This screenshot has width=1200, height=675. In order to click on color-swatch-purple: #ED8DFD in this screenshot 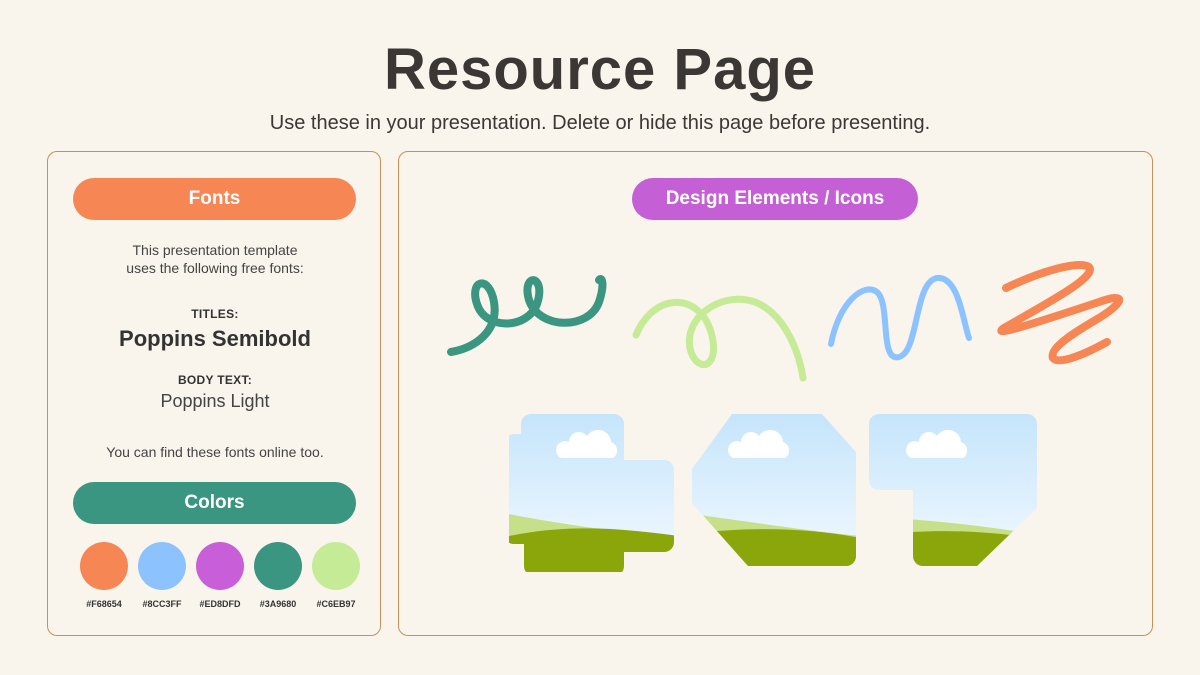, I will do `click(220, 575)`.